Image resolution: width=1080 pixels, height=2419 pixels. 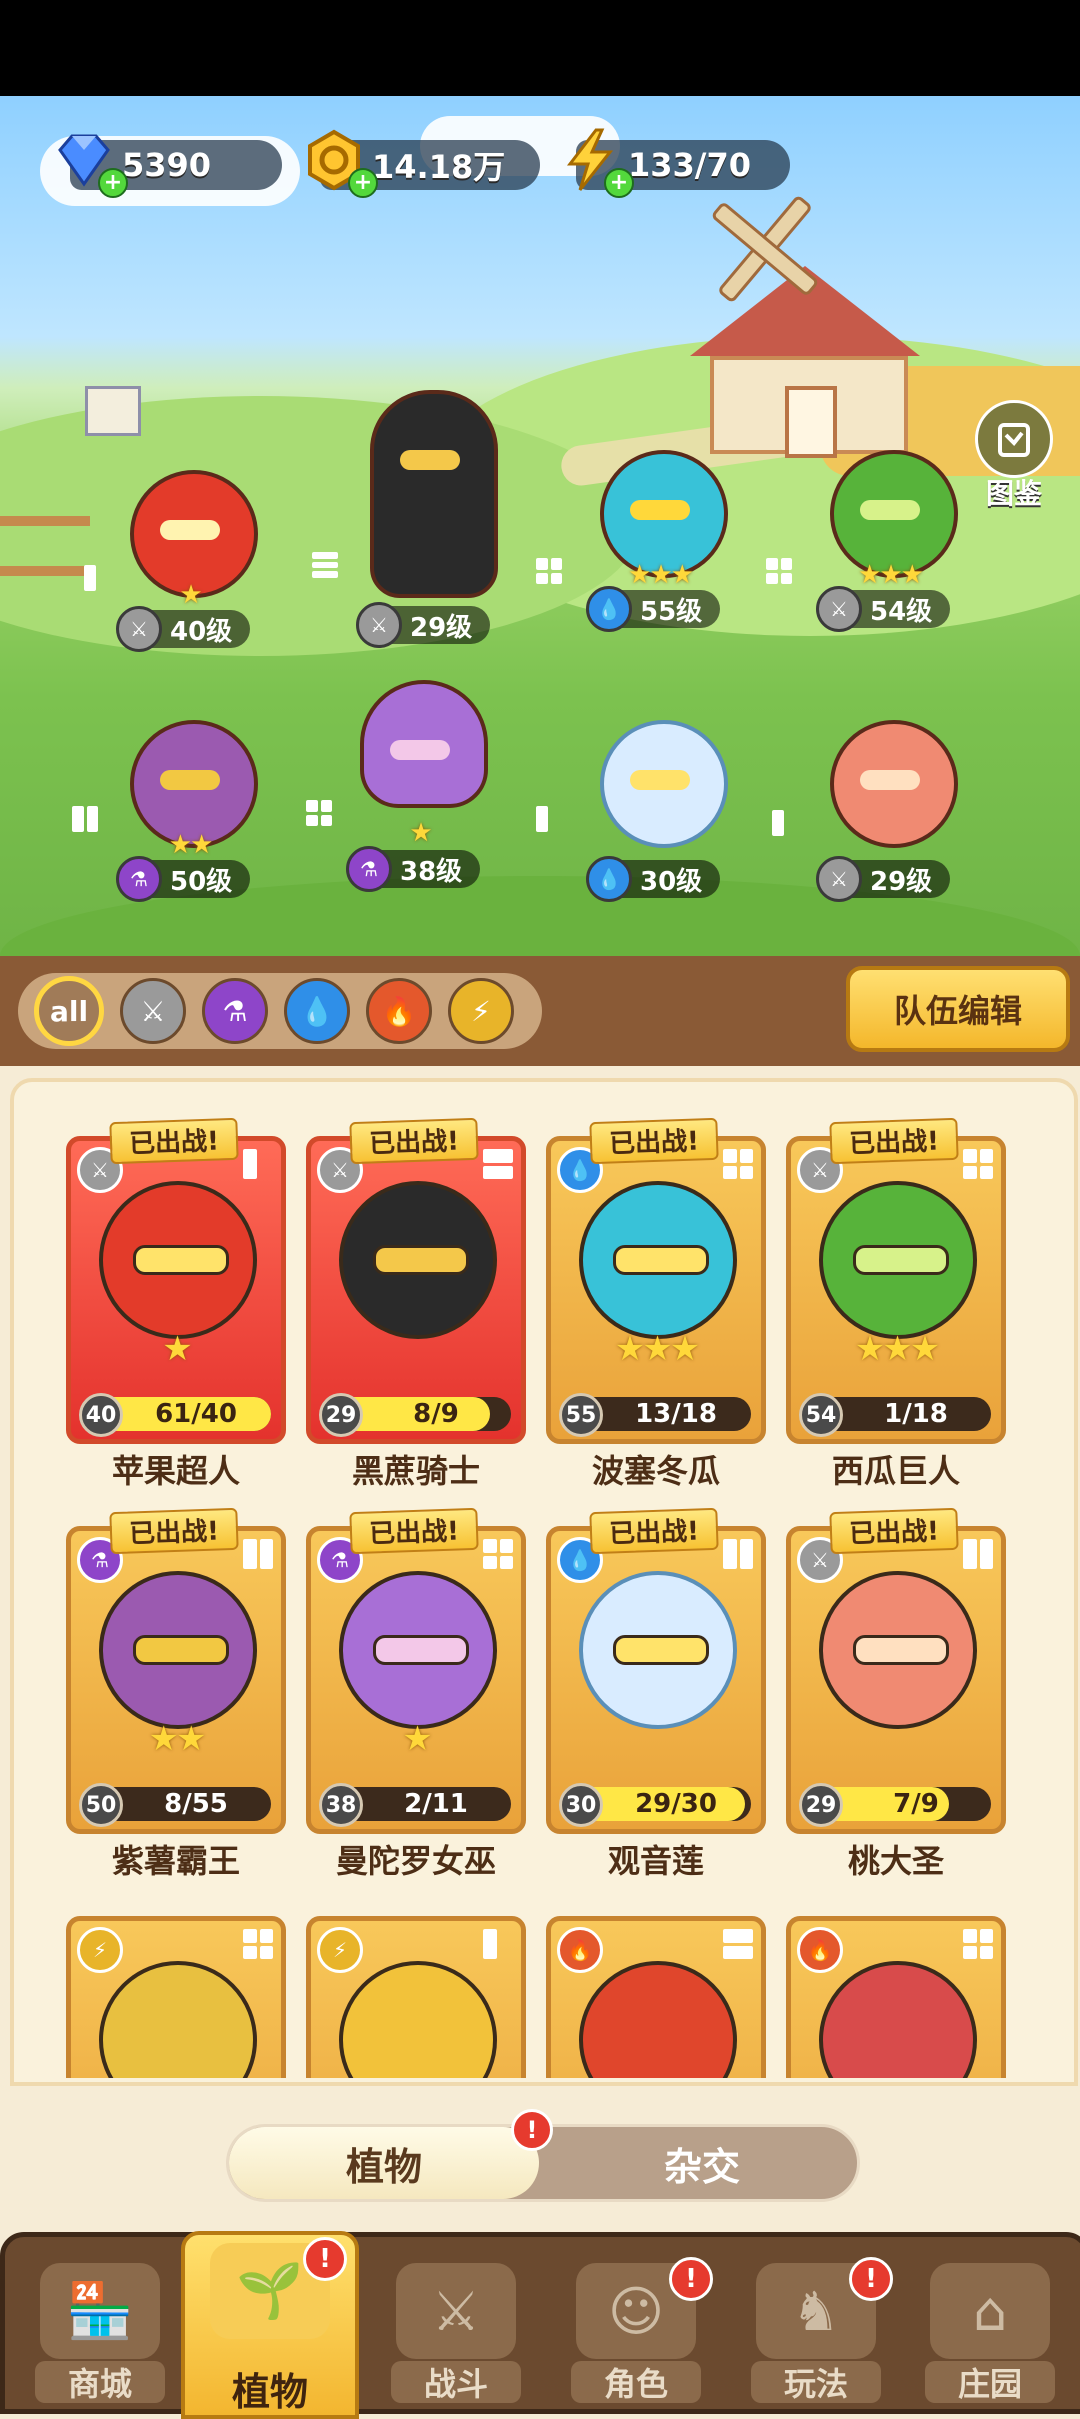 I want to click on plant-card: ⚔ ★ 40 61/40, so click(x=176, y=1290).